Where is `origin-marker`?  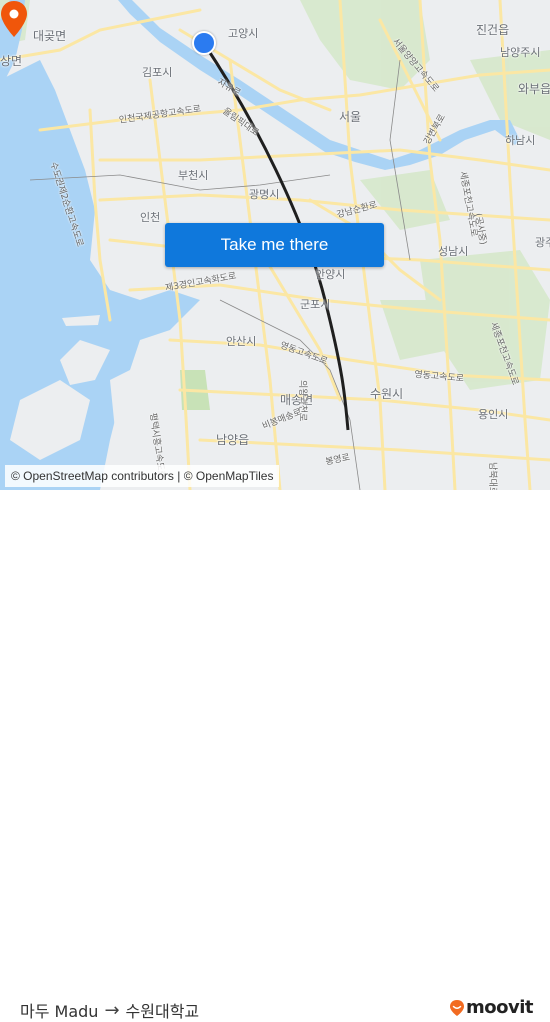
origin-marker is located at coordinates (204, 43).